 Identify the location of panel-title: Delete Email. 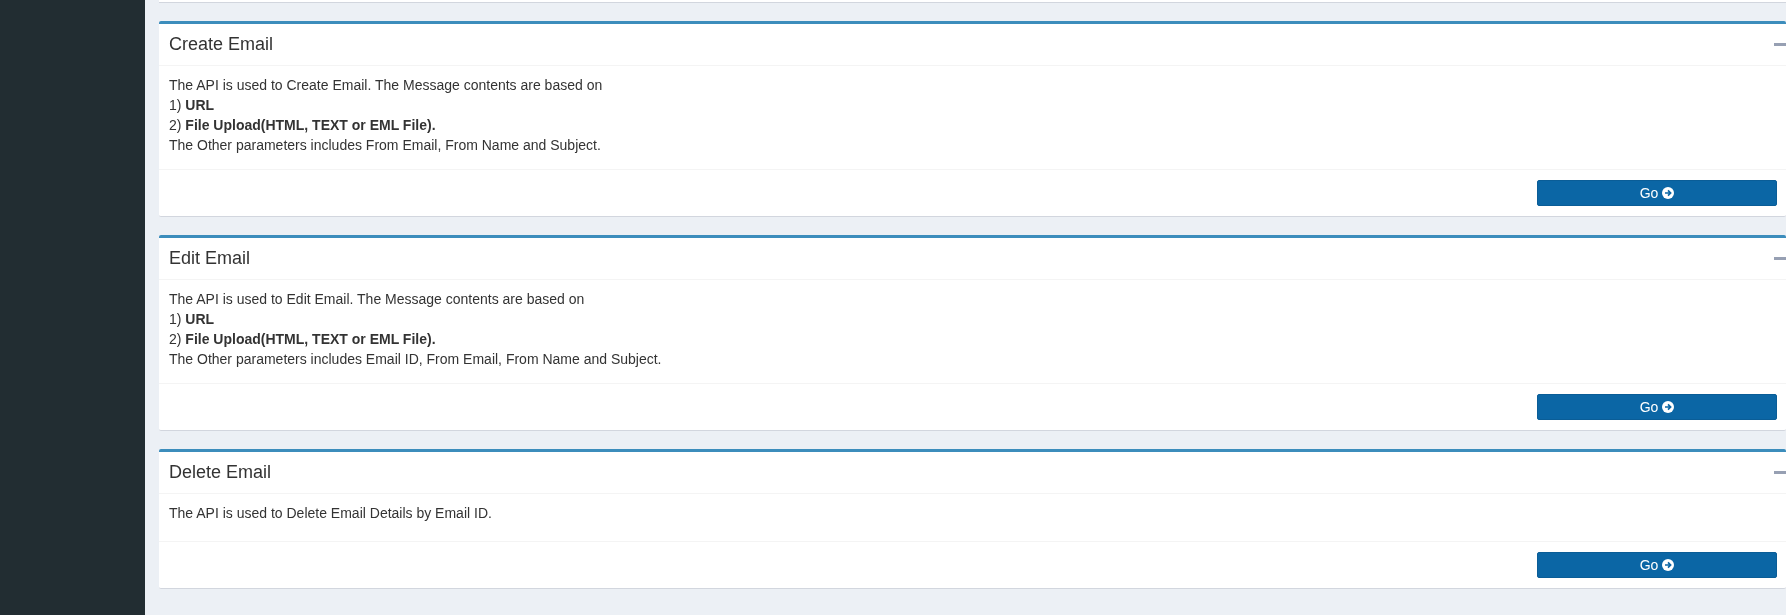
(220, 472).